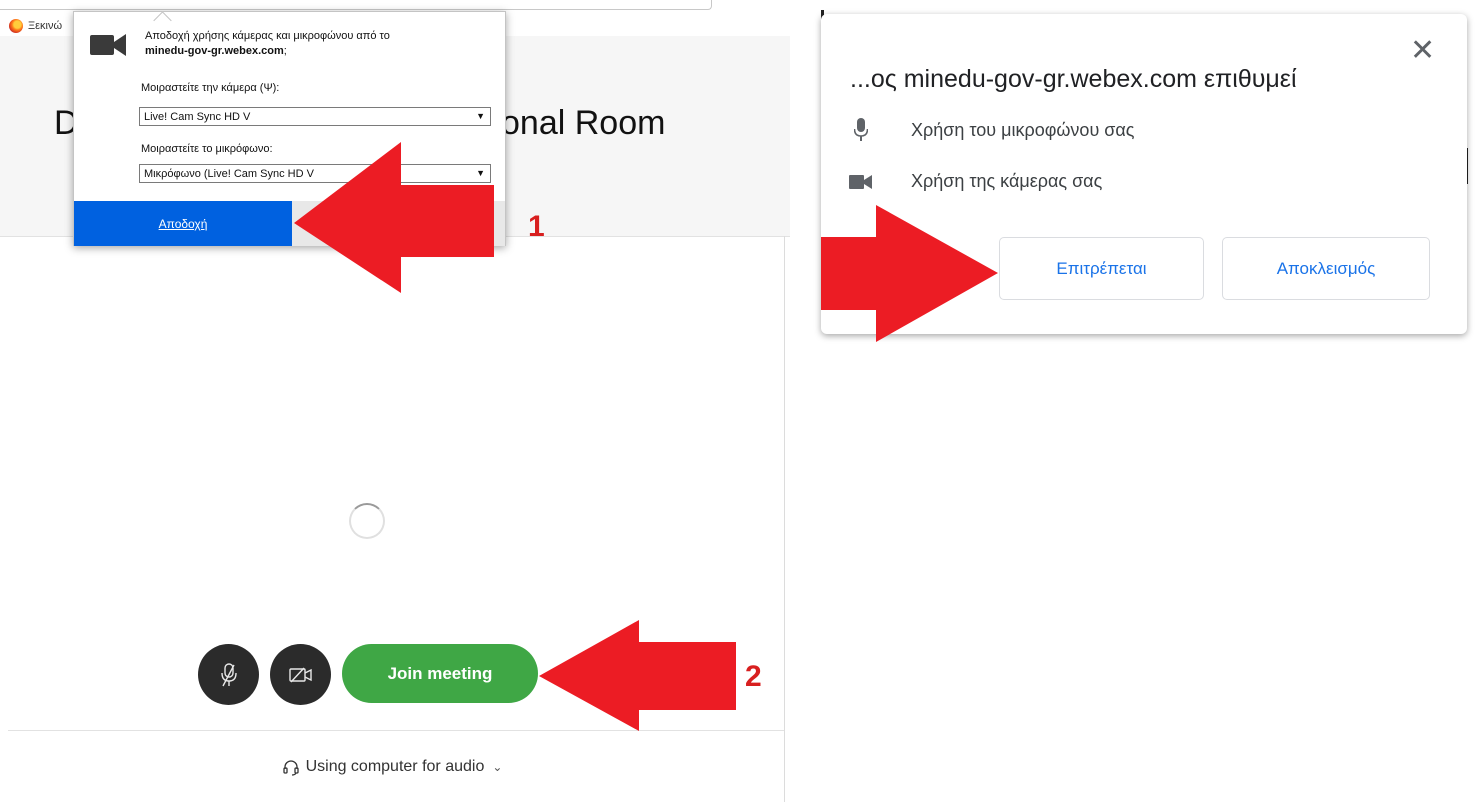  Describe the element at coordinates (207, 149) in the screenshot. I see `mic-select-label: Μοιραστείτε το μικρόφωνο:` at that location.